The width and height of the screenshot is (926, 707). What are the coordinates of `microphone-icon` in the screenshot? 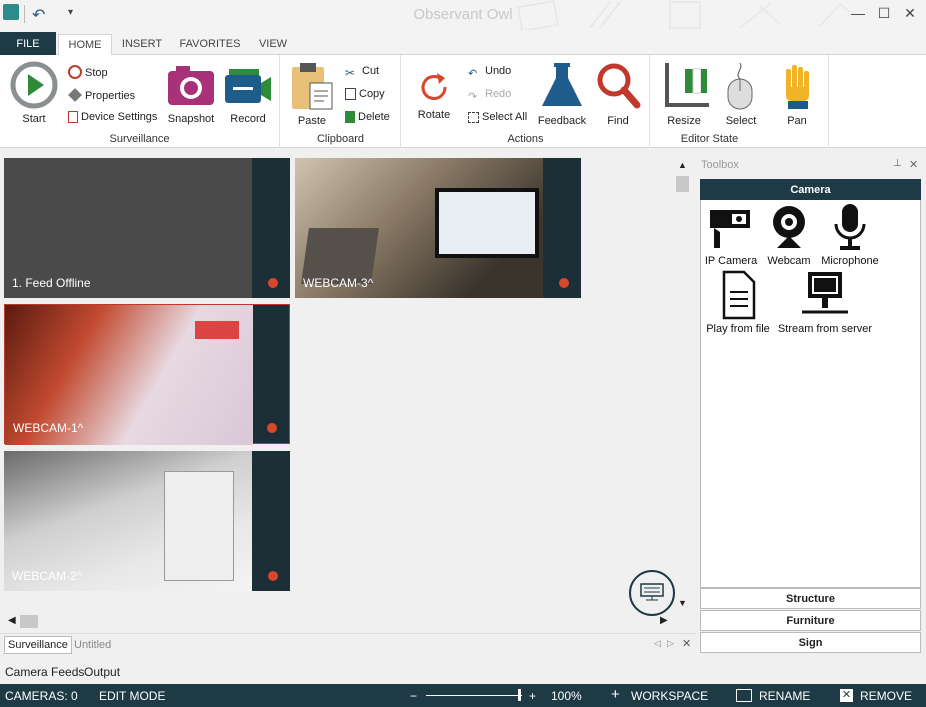 It's located at (850, 227).